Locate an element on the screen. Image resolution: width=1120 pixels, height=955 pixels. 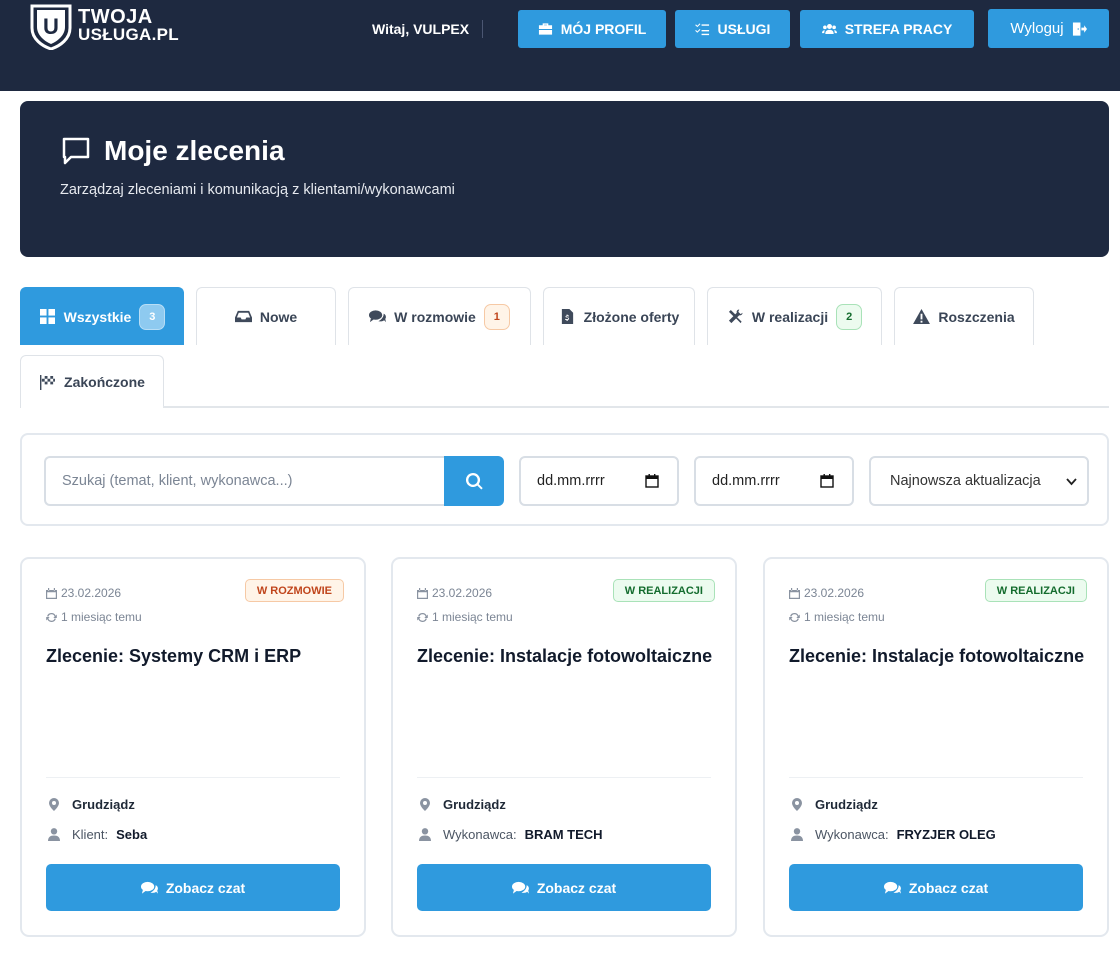
tab-in-conversation: W rozmowie 1 is located at coordinates (439, 316).